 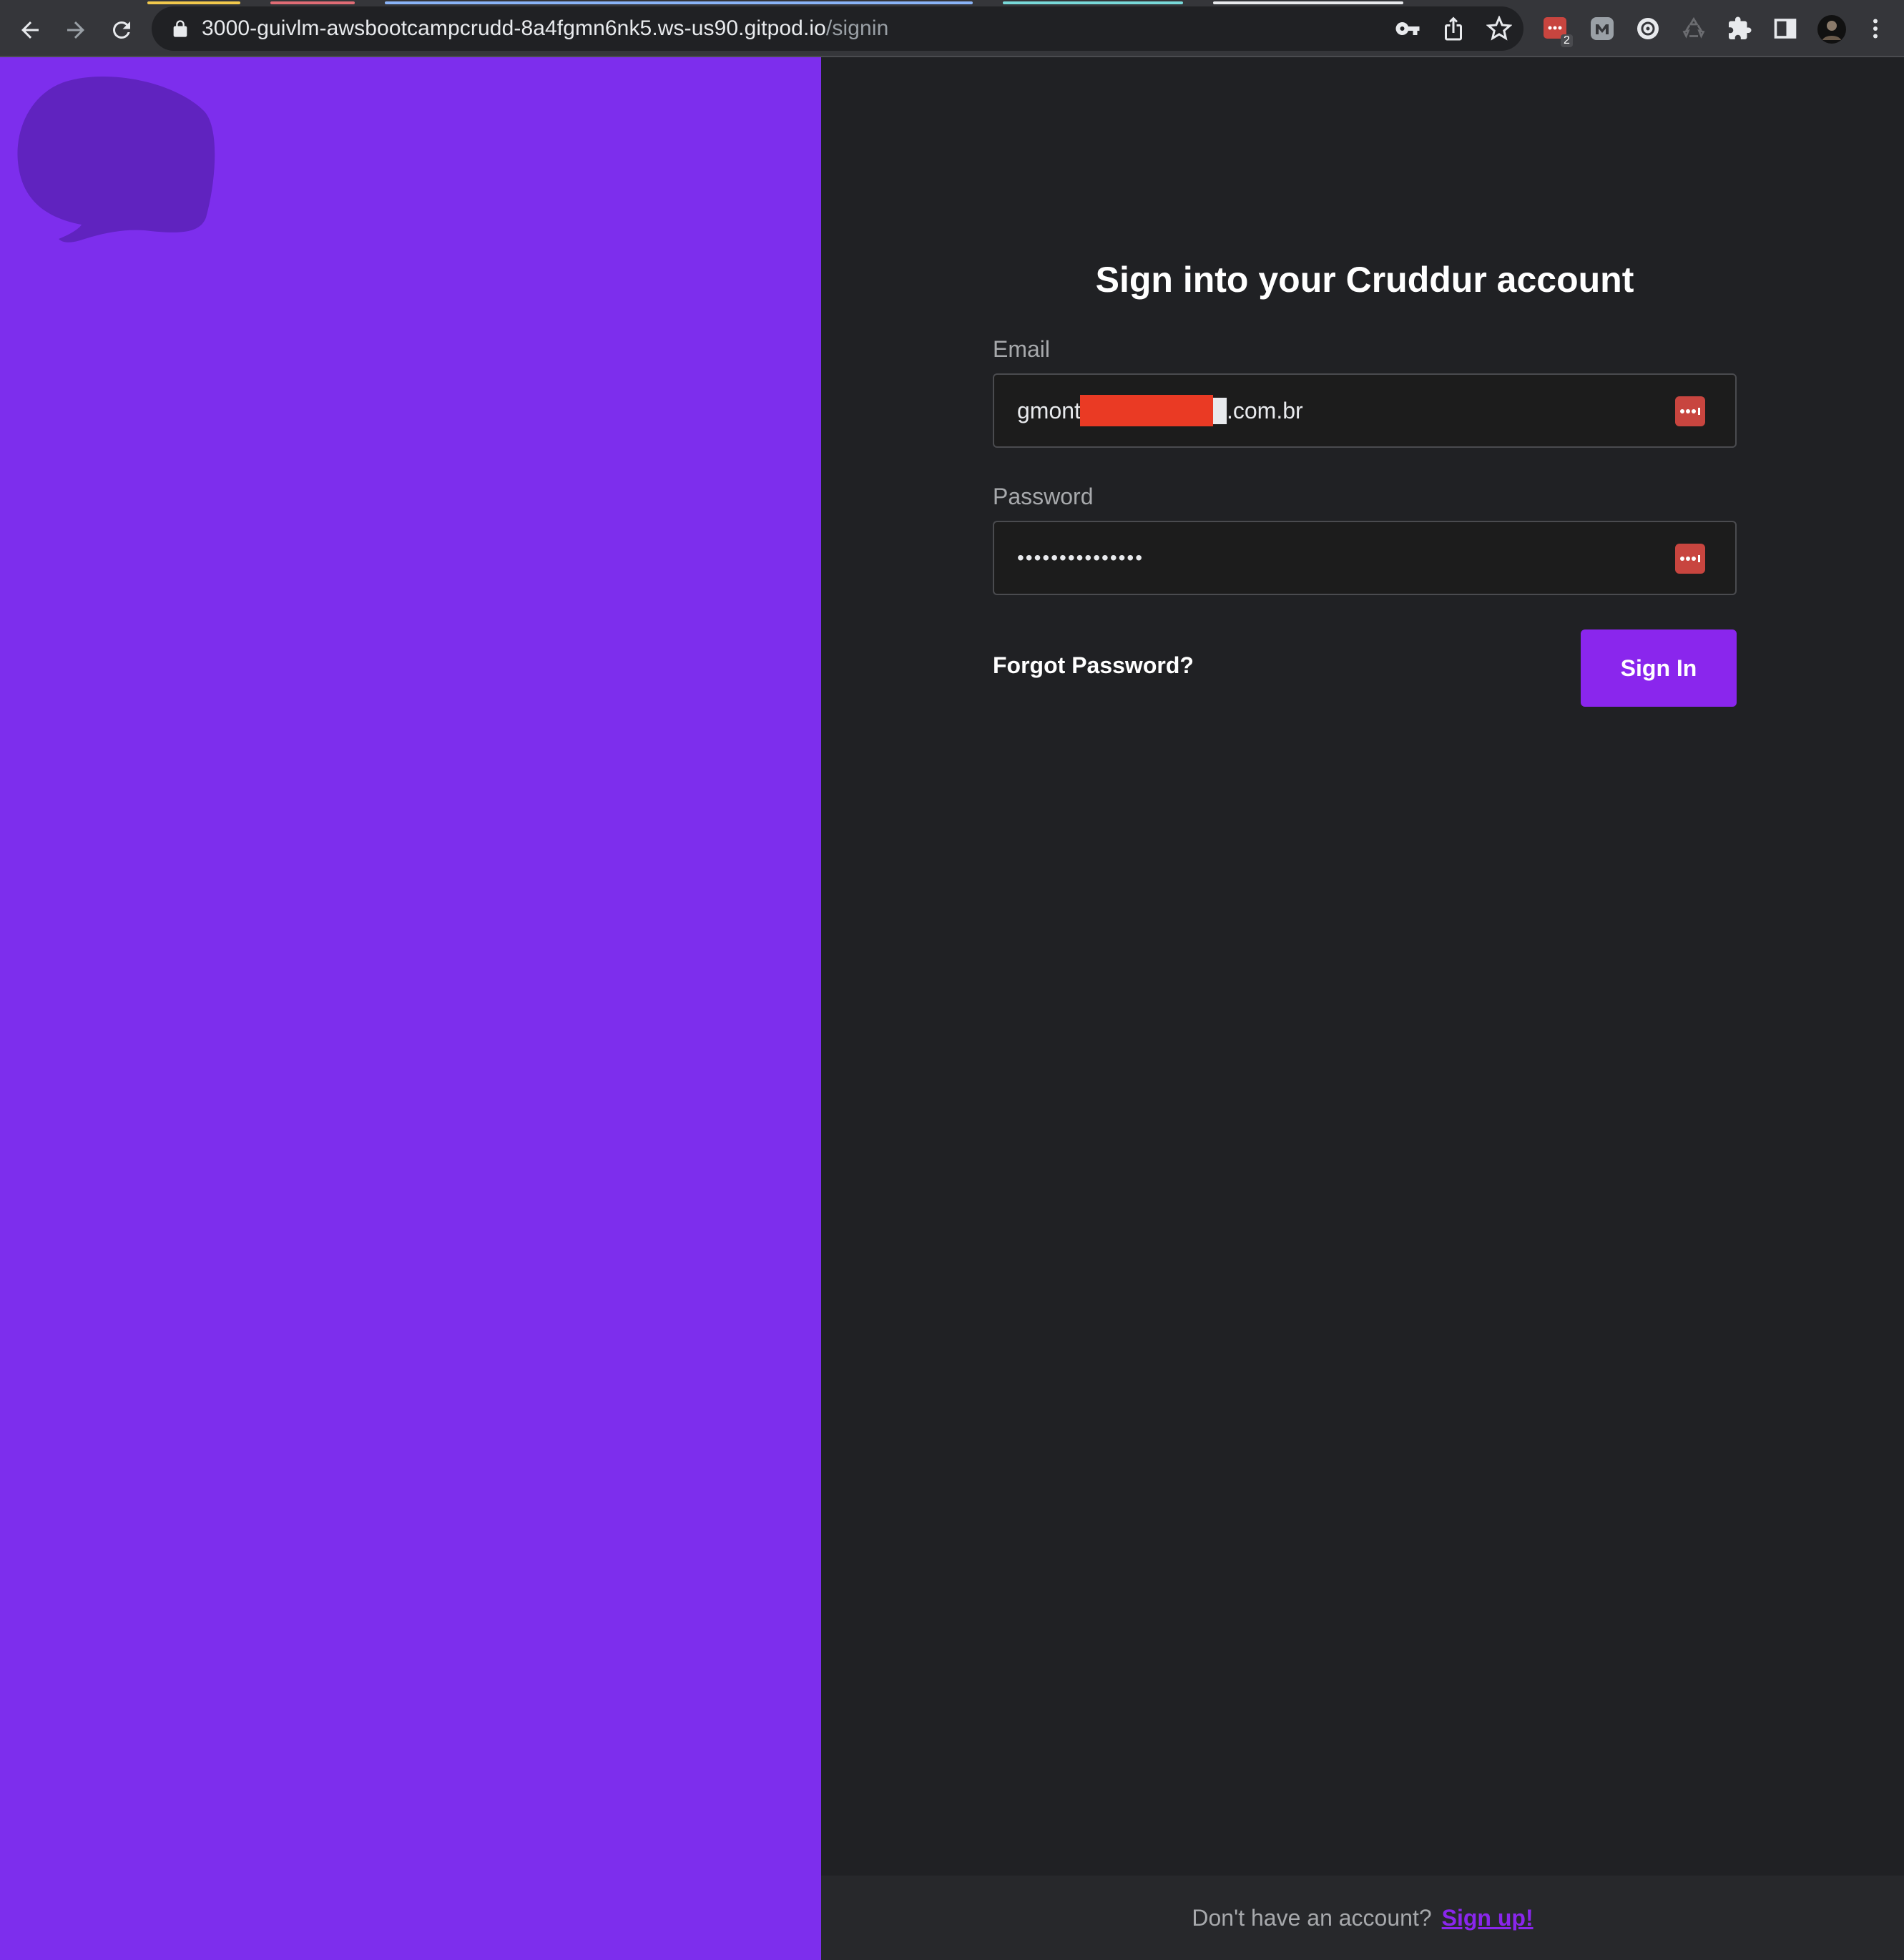 I want to click on star-icon, so click(x=1499, y=28).